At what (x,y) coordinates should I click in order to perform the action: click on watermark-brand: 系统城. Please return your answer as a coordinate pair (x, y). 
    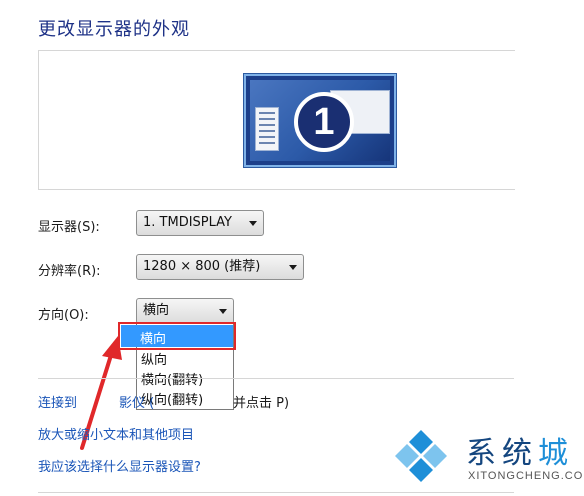
    Looking at the image, I should click on (520, 450).